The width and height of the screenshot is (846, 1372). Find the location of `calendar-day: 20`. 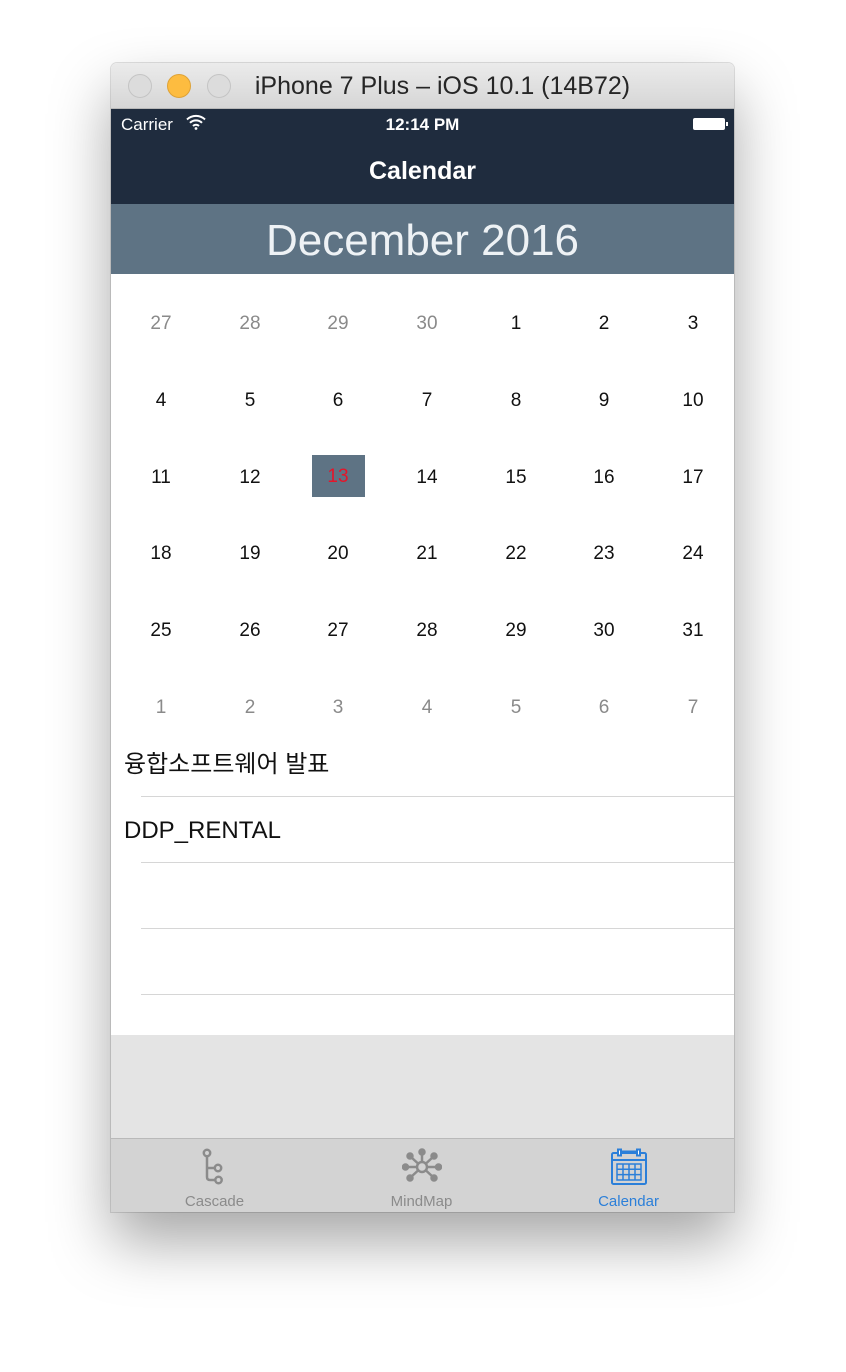

calendar-day: 20 is located at coordinates (338, 554).